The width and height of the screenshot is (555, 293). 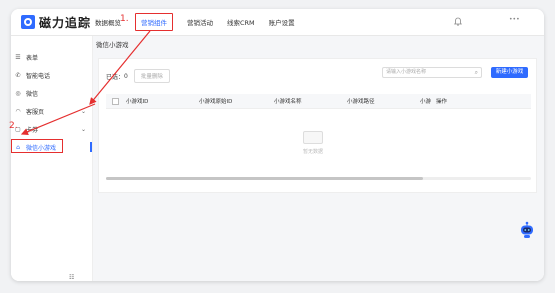 I want to click on assistant-robot-icon, so click(x=527, y=230).